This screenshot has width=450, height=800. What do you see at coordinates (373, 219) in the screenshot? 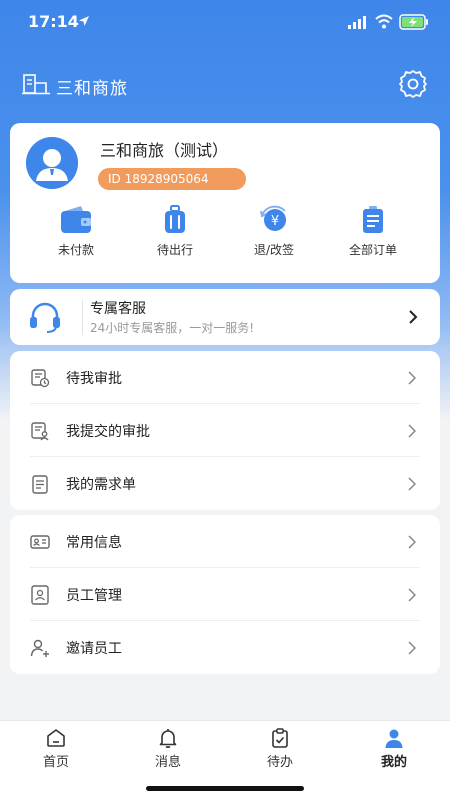
I see `order-list-icon` at bounding box center [373, 219].